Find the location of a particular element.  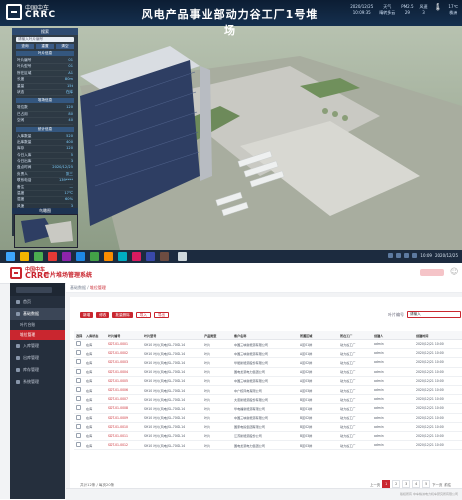

terminal-icon is located at coordinates (150, 256).